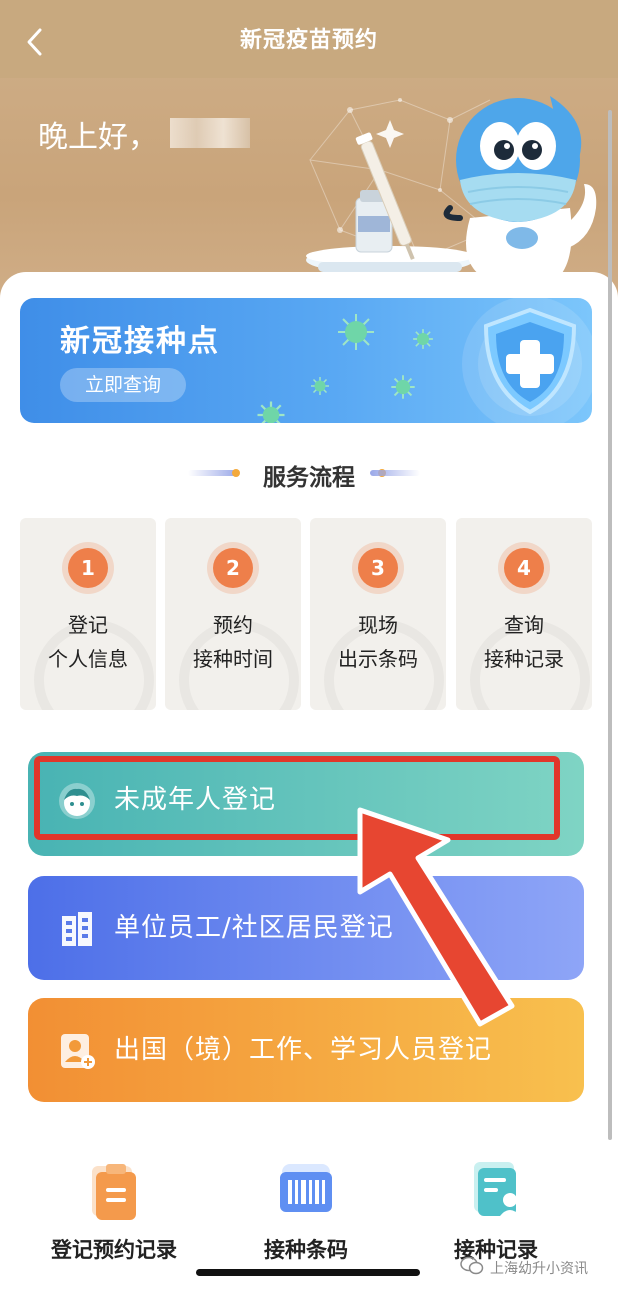  What do you see at coordinates (98, 137) in the screenshot?
I see `greeting-text: 晚上好，` at bounding box center [98, 137].